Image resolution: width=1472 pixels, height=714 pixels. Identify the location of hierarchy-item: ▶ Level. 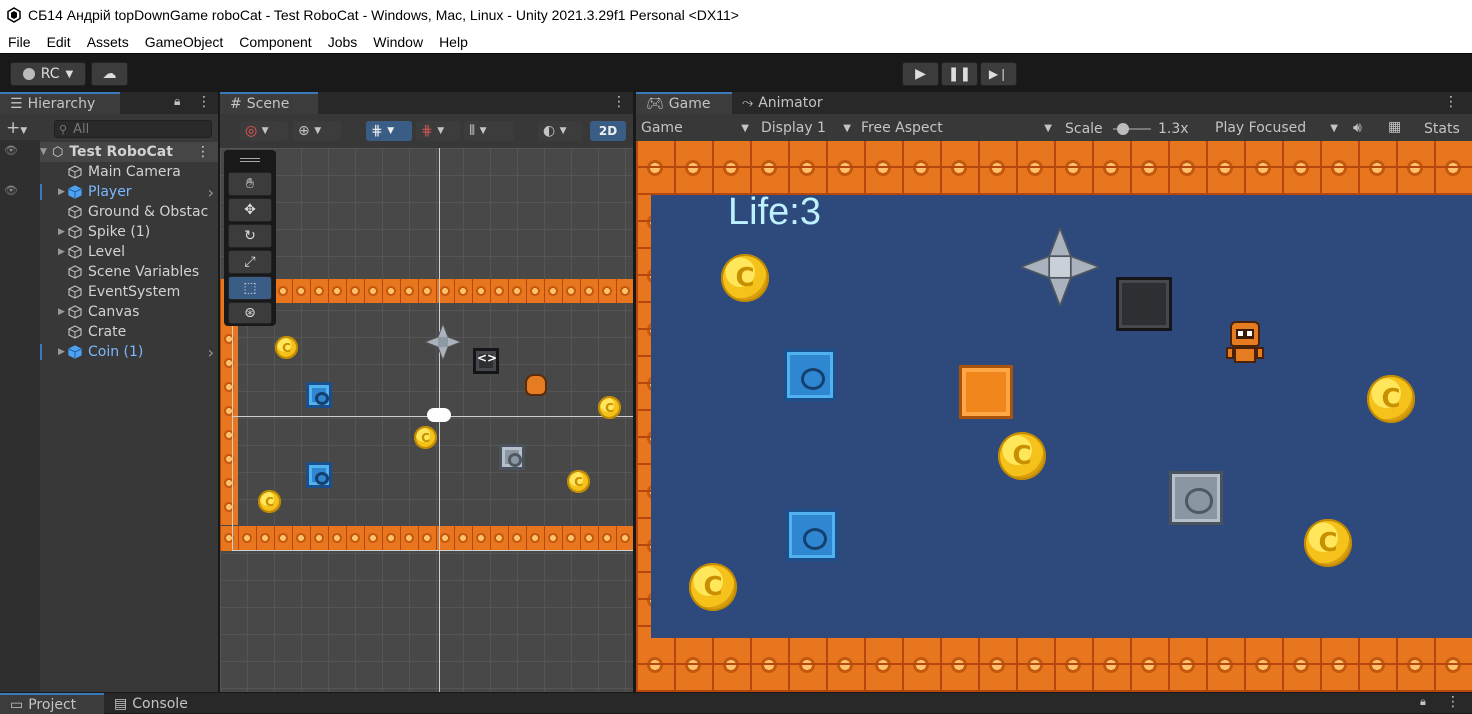
(138, 252).